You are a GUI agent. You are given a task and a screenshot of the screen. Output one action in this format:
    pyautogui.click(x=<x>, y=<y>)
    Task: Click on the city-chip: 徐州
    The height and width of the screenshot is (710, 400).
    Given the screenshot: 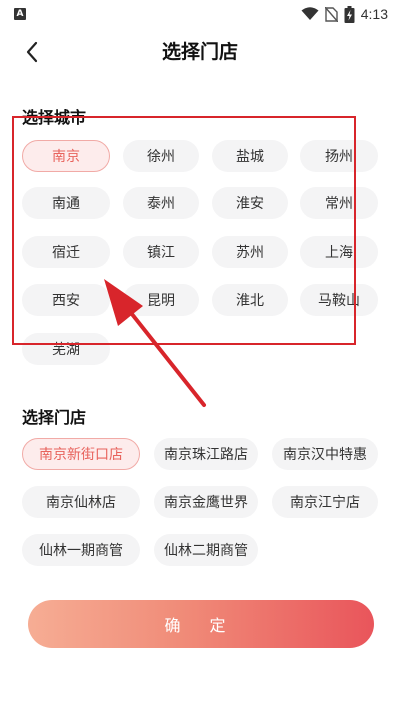 What is the action you would take?
    pyautogui.click(x=161, y=156)
    